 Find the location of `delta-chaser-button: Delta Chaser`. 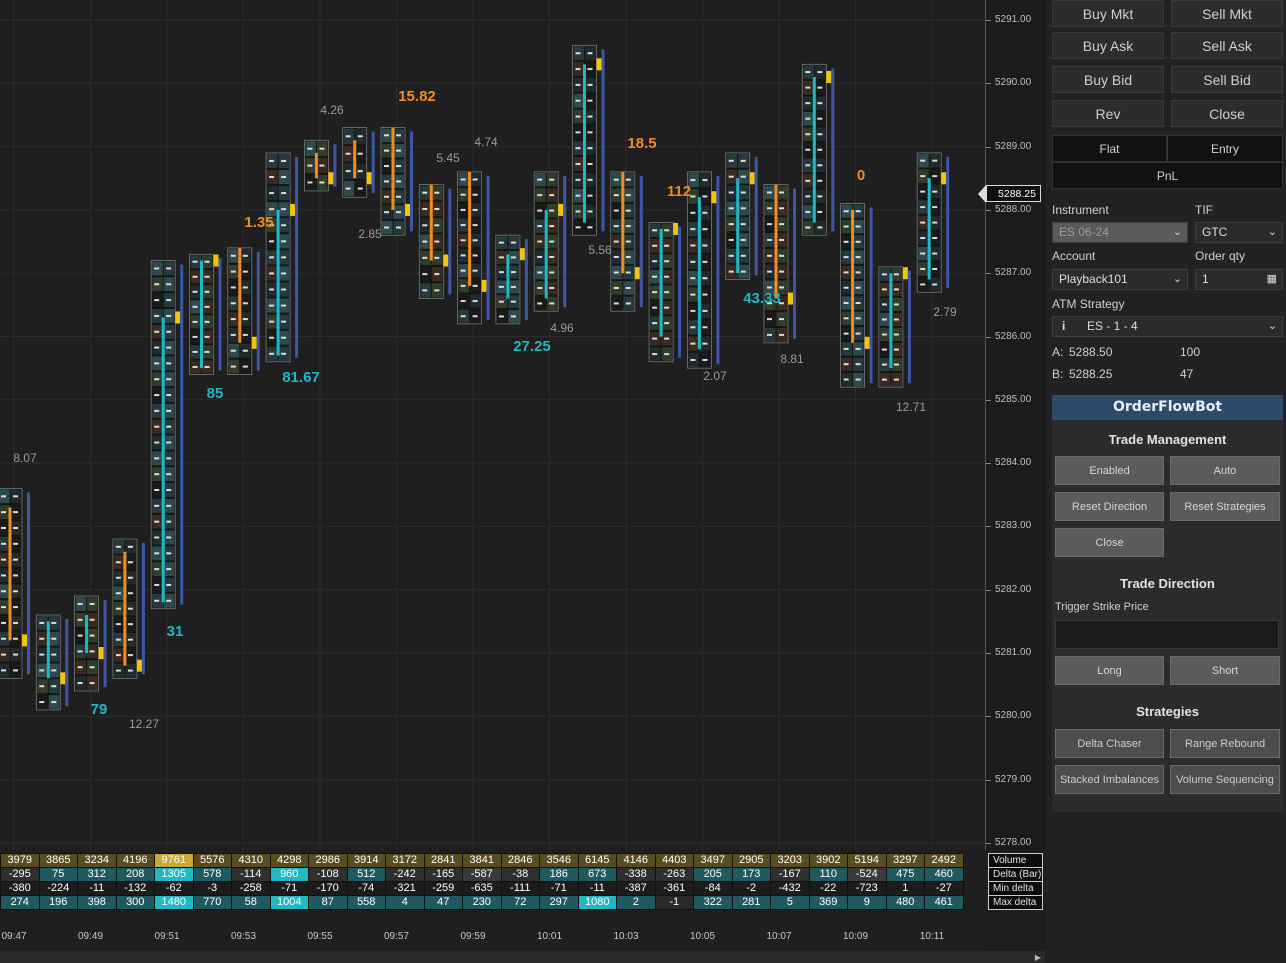

delta-chaser-button: Delta Chaser is located at coordinates (1109, 743).